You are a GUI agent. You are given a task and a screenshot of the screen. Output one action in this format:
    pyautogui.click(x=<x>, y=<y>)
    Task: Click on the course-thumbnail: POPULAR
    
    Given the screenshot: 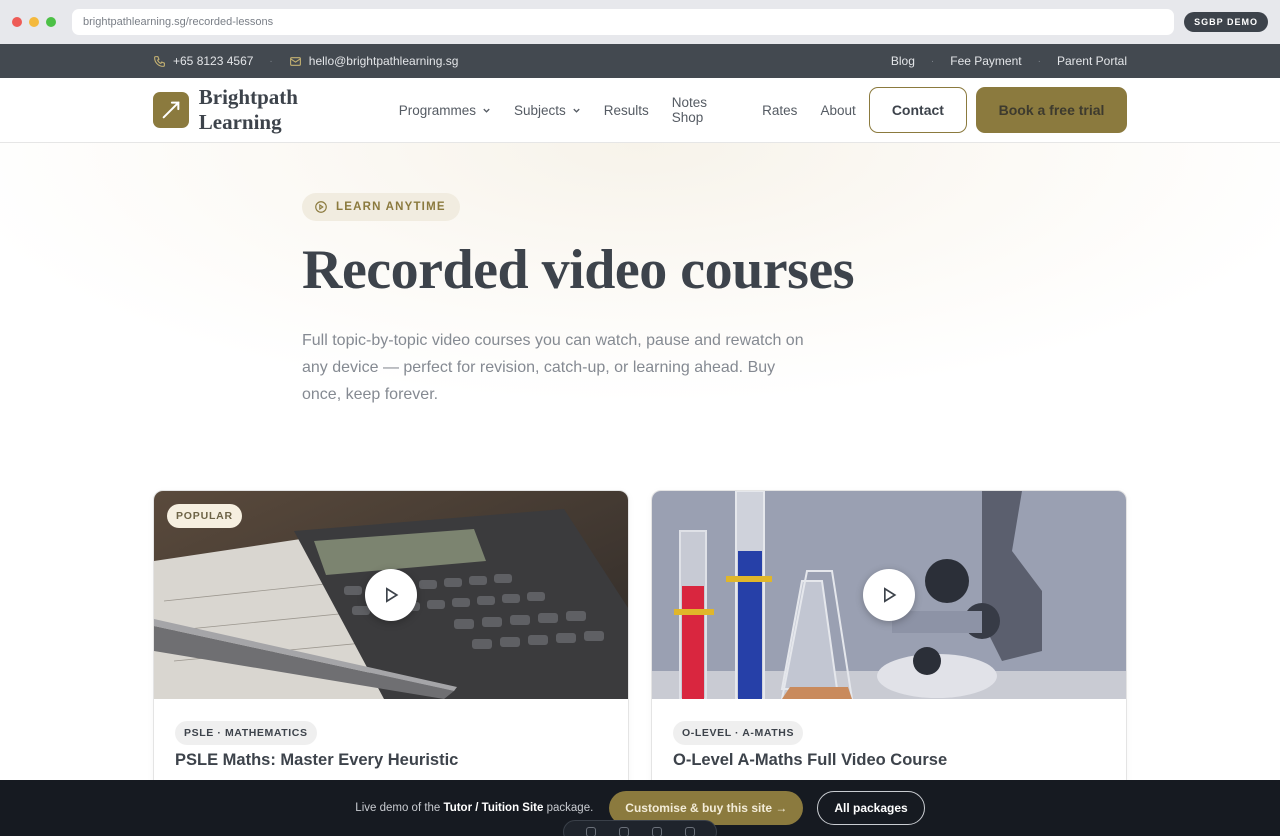 What is the action you would take?
    pyautogui.click(x=391, y=595)
    